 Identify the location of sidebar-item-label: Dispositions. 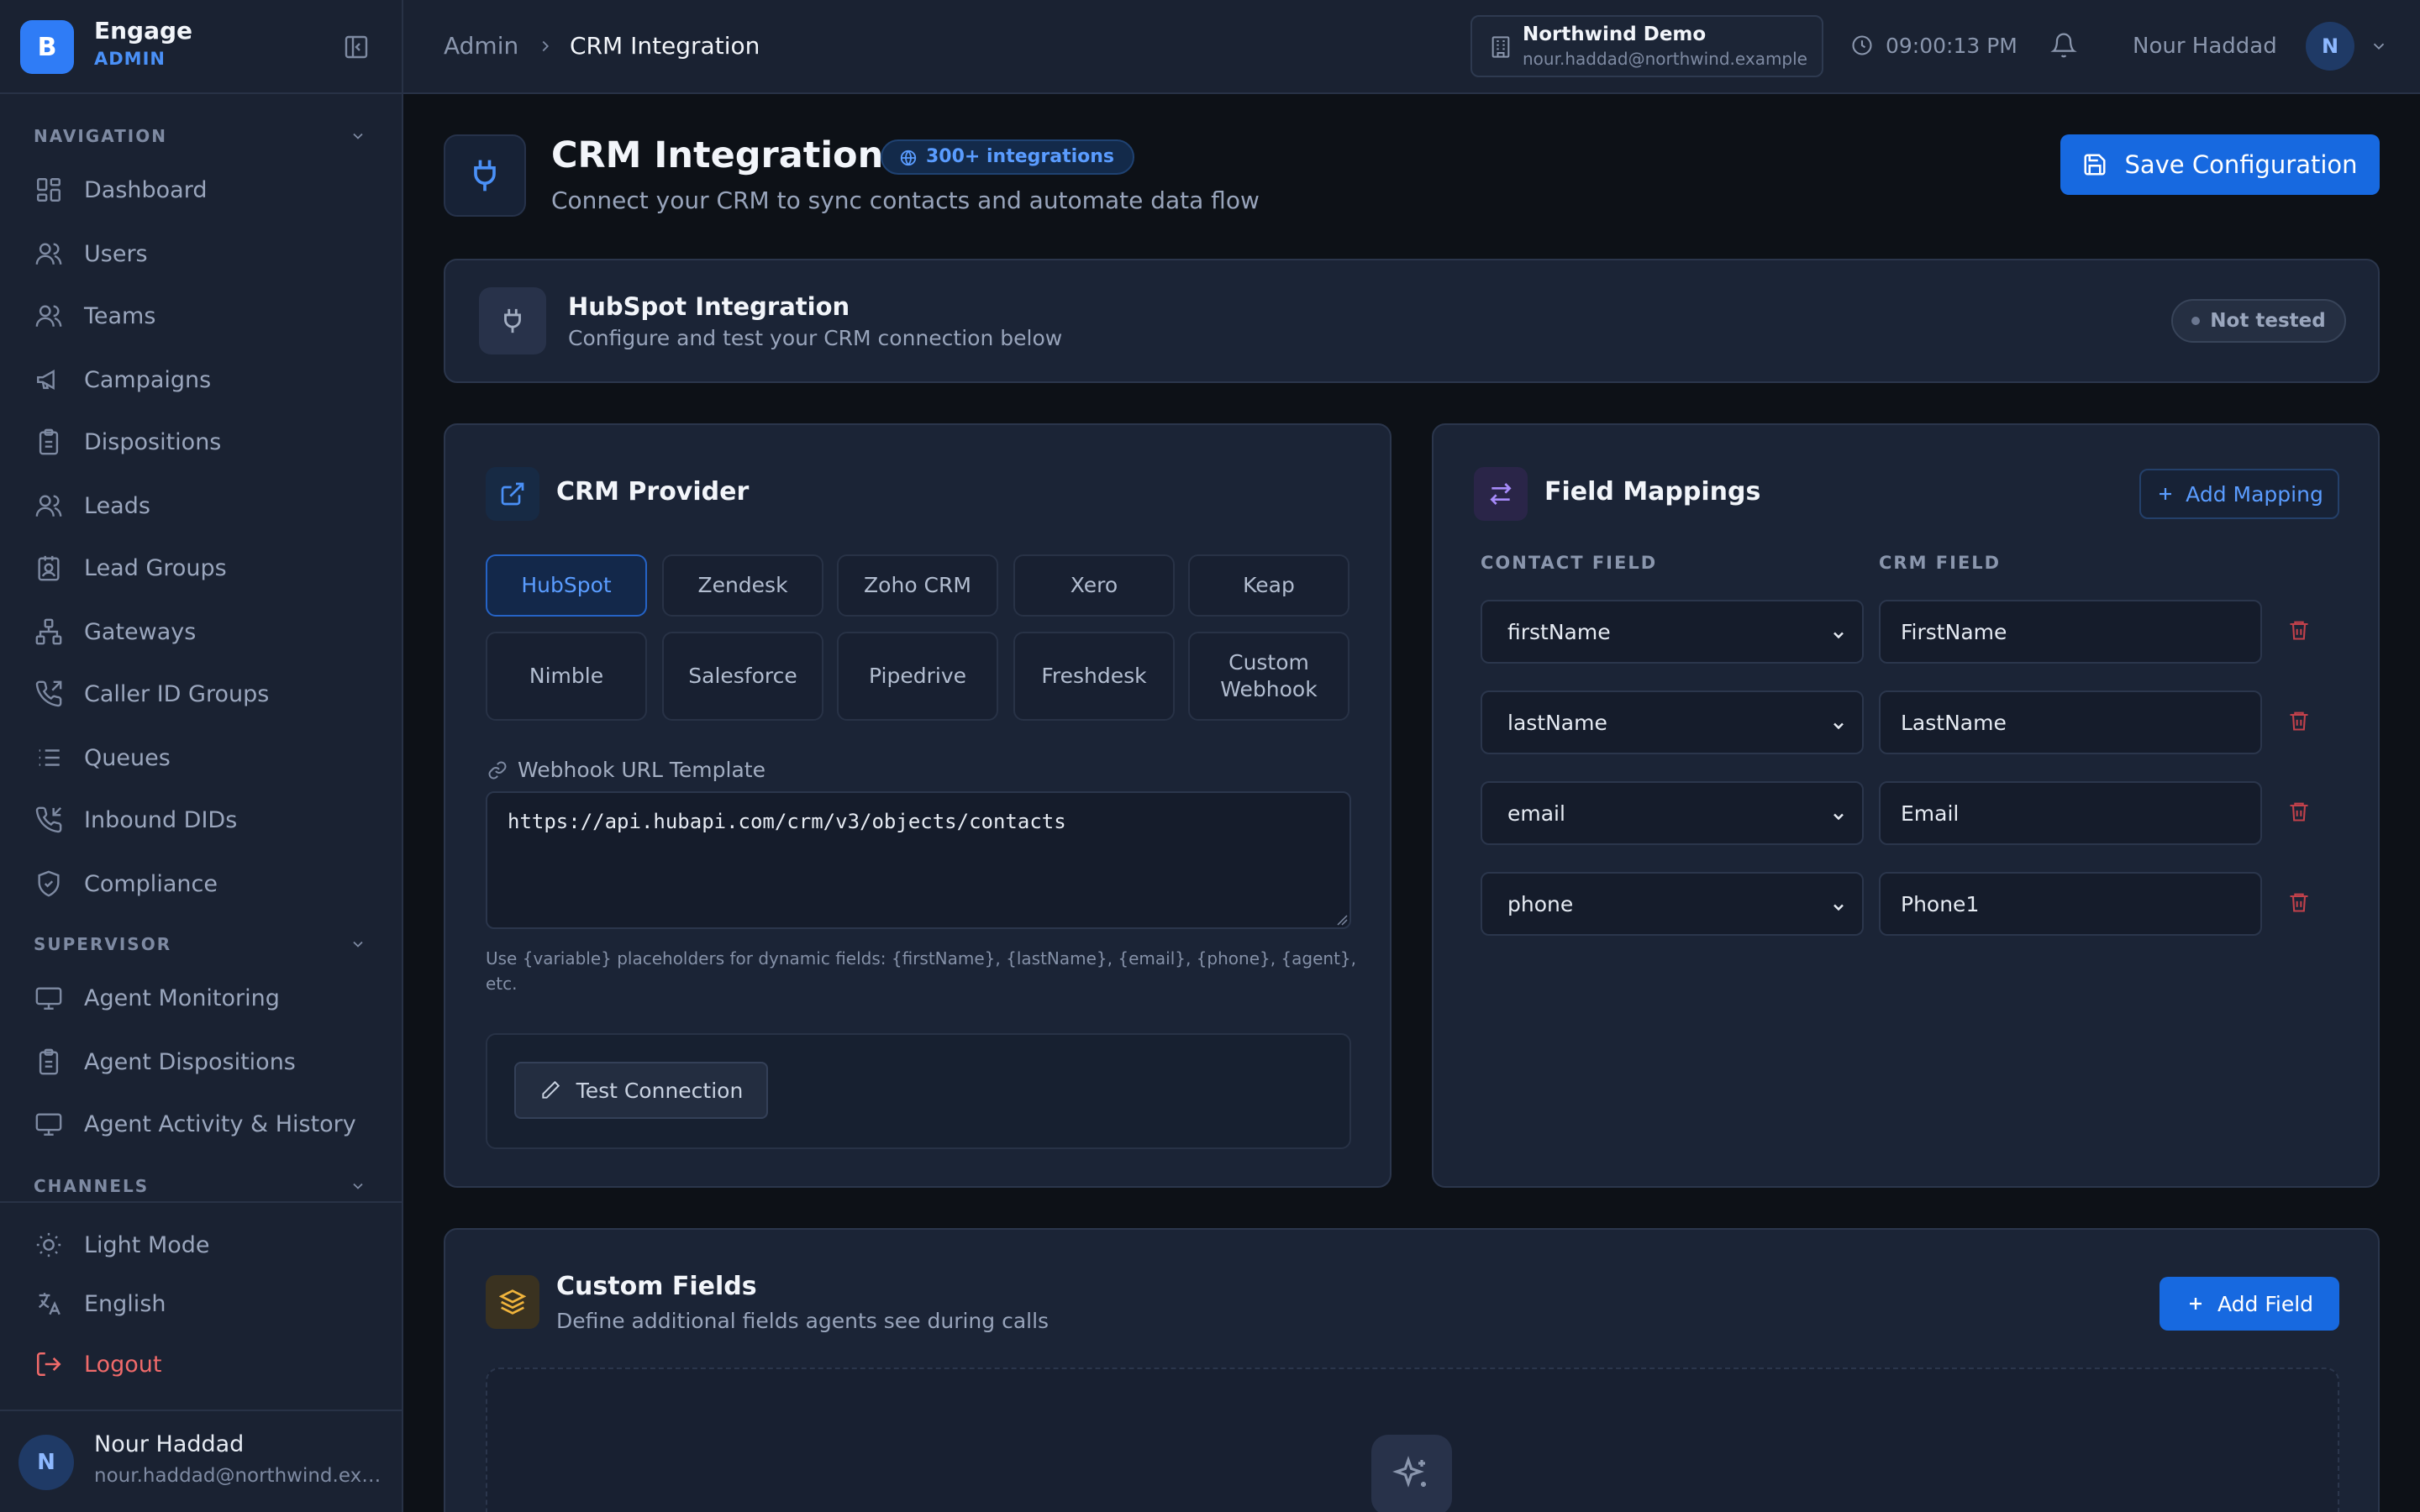
(153, 441).